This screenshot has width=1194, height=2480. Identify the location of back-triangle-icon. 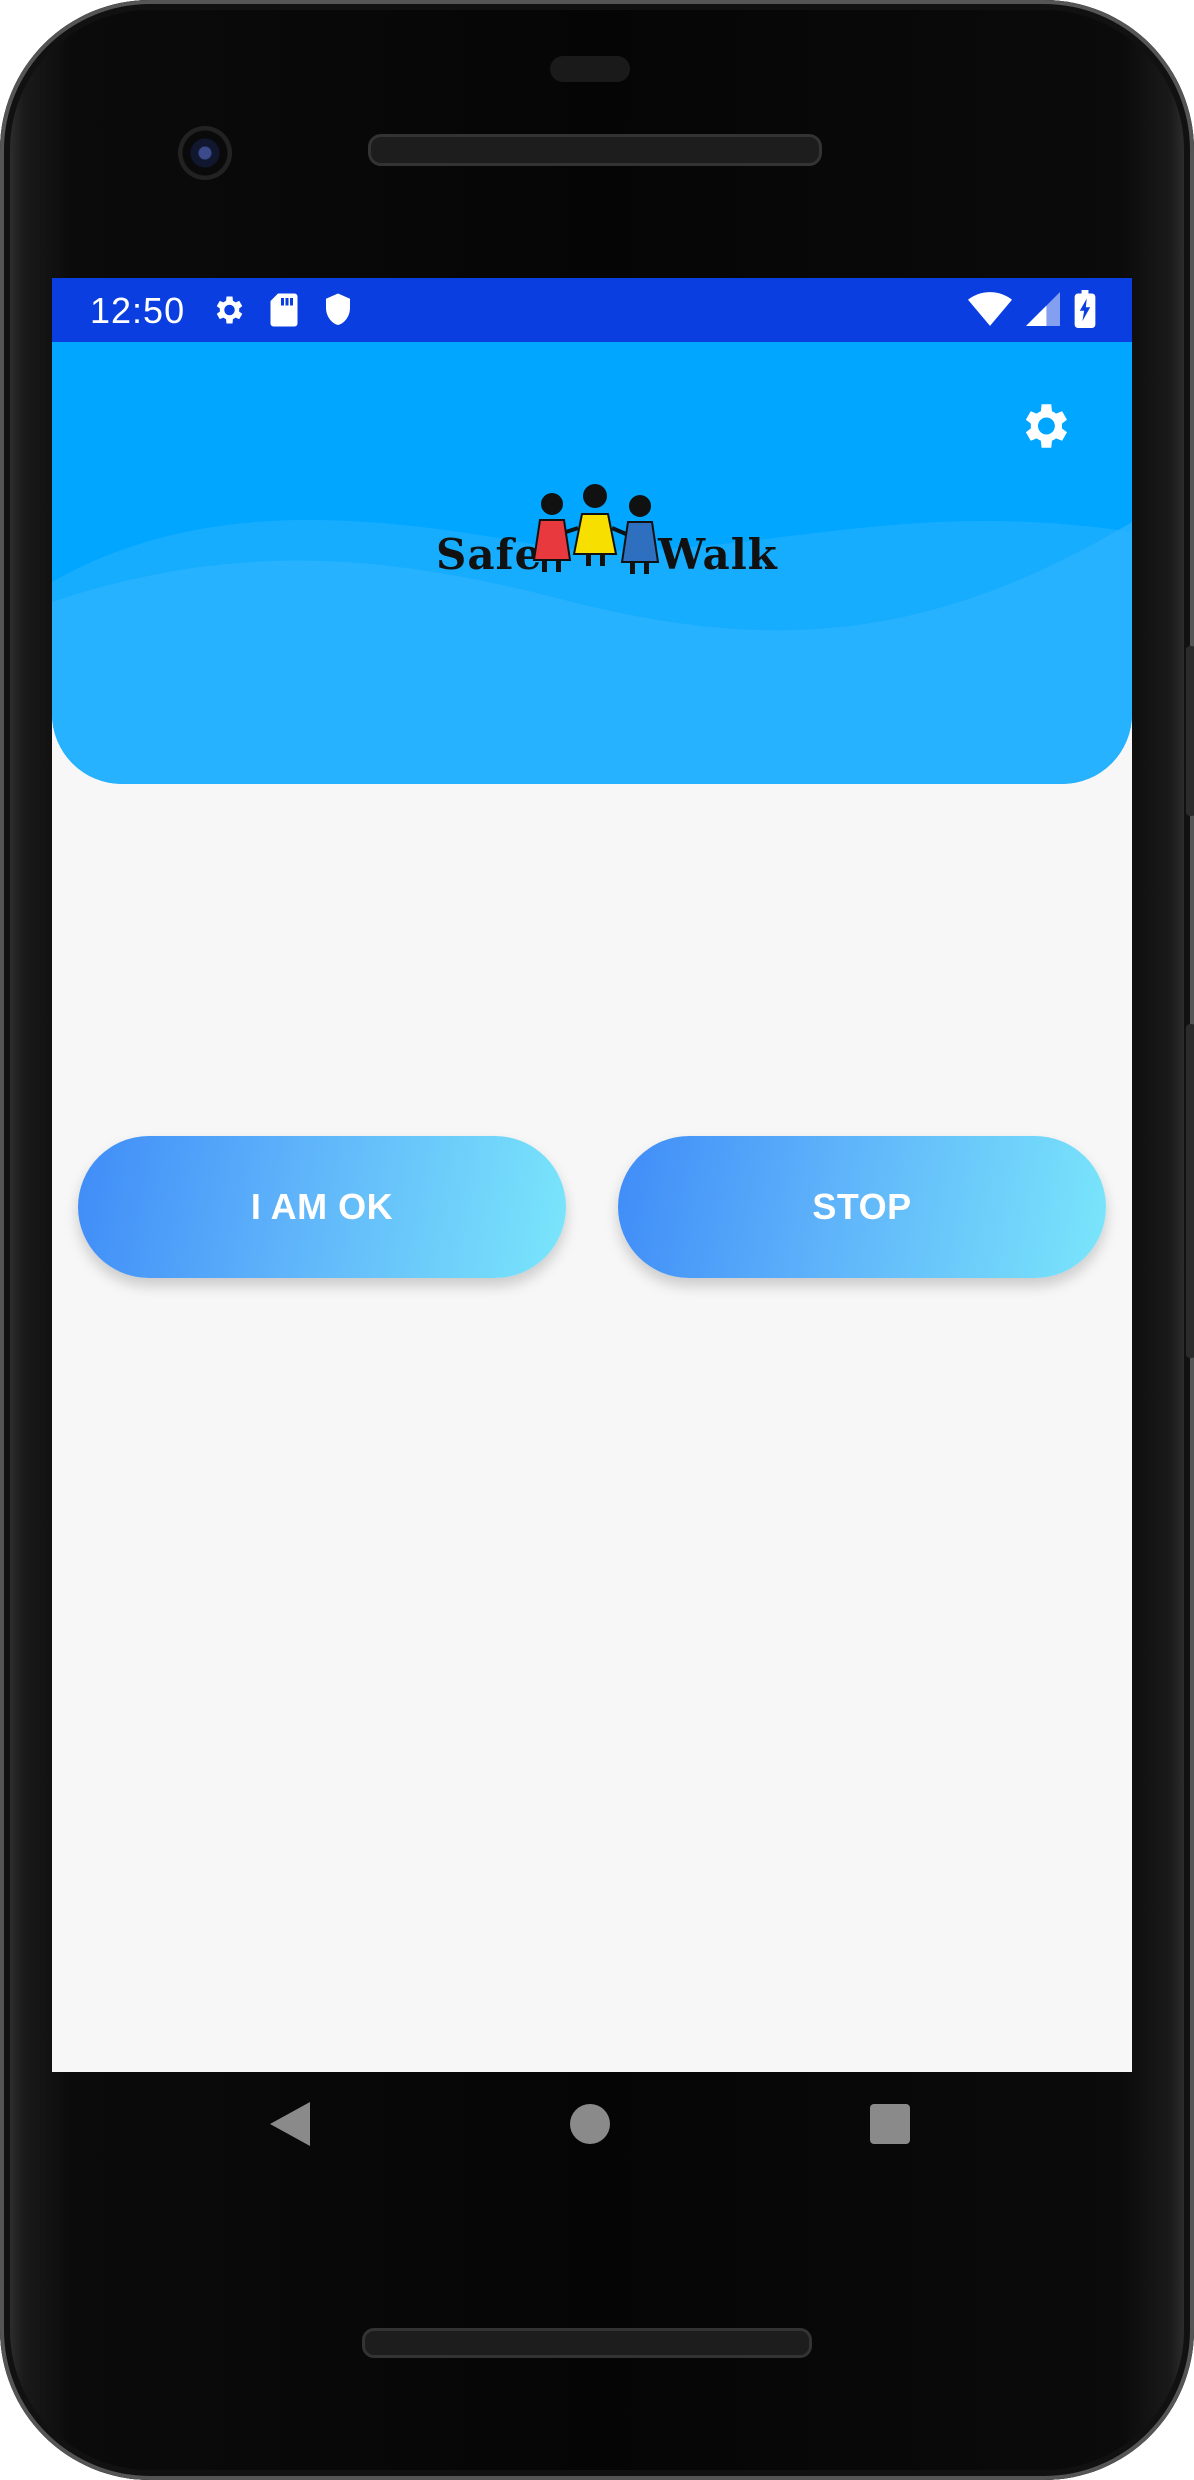
(290, 2126).